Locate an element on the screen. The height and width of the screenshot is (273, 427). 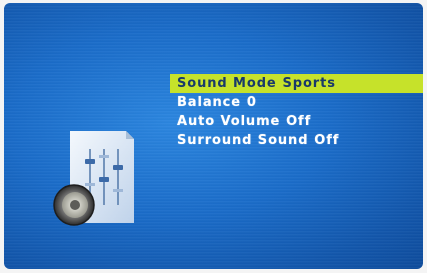
menu-item-label: Balance is located at coordinates (209, 102).